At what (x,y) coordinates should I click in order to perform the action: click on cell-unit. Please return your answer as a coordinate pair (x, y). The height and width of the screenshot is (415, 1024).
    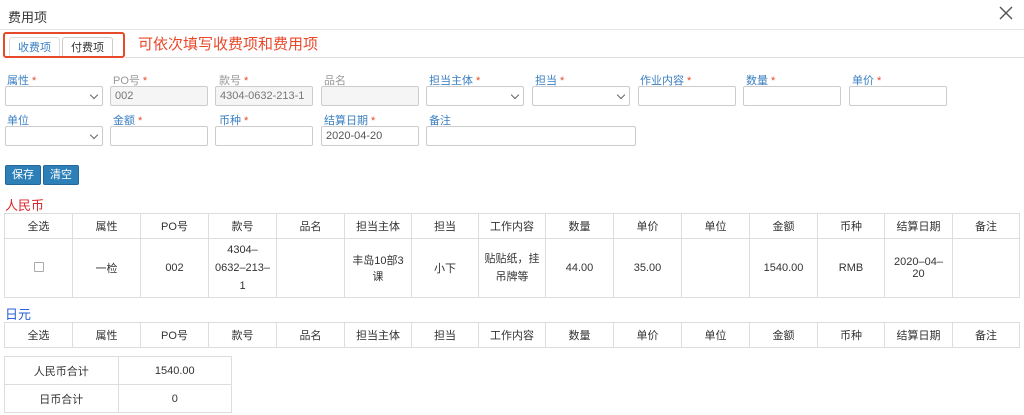
    Looking at the image, I should click on (715, 268).